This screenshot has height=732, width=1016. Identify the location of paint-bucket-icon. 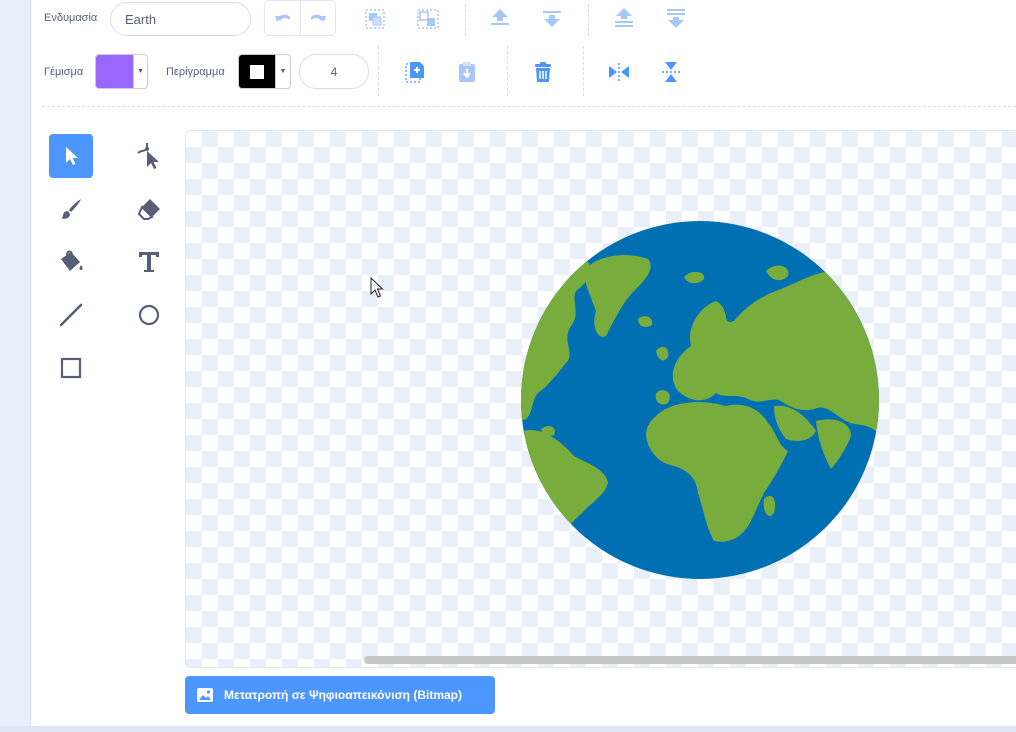
(72, 260).